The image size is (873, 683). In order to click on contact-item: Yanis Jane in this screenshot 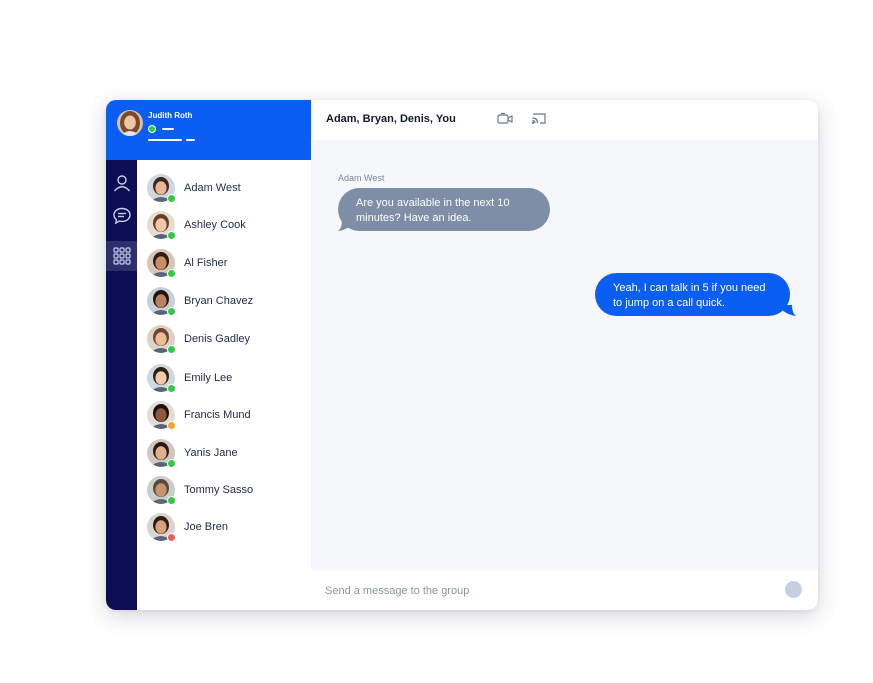, I will do `click(224, 455)`.